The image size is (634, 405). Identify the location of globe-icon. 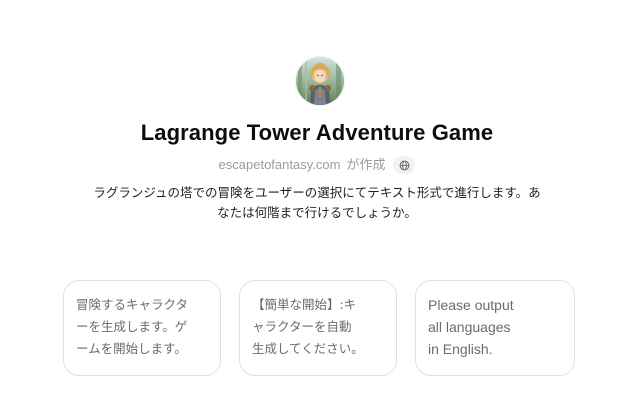
(404, 165).